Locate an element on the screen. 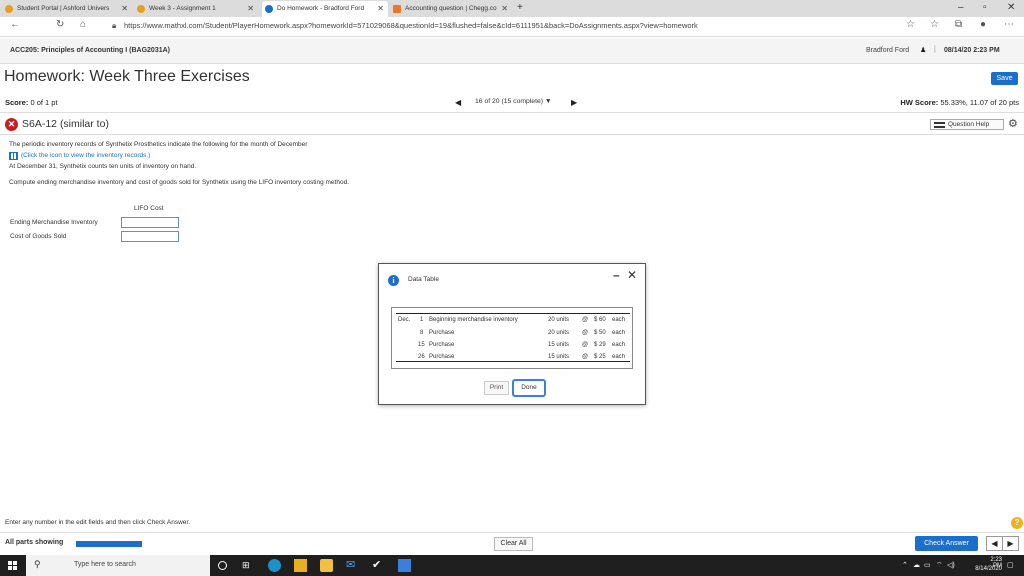  tab-student-portal: Student Portal | Ashford Univers ✕ is located at coordinates (67, 9).